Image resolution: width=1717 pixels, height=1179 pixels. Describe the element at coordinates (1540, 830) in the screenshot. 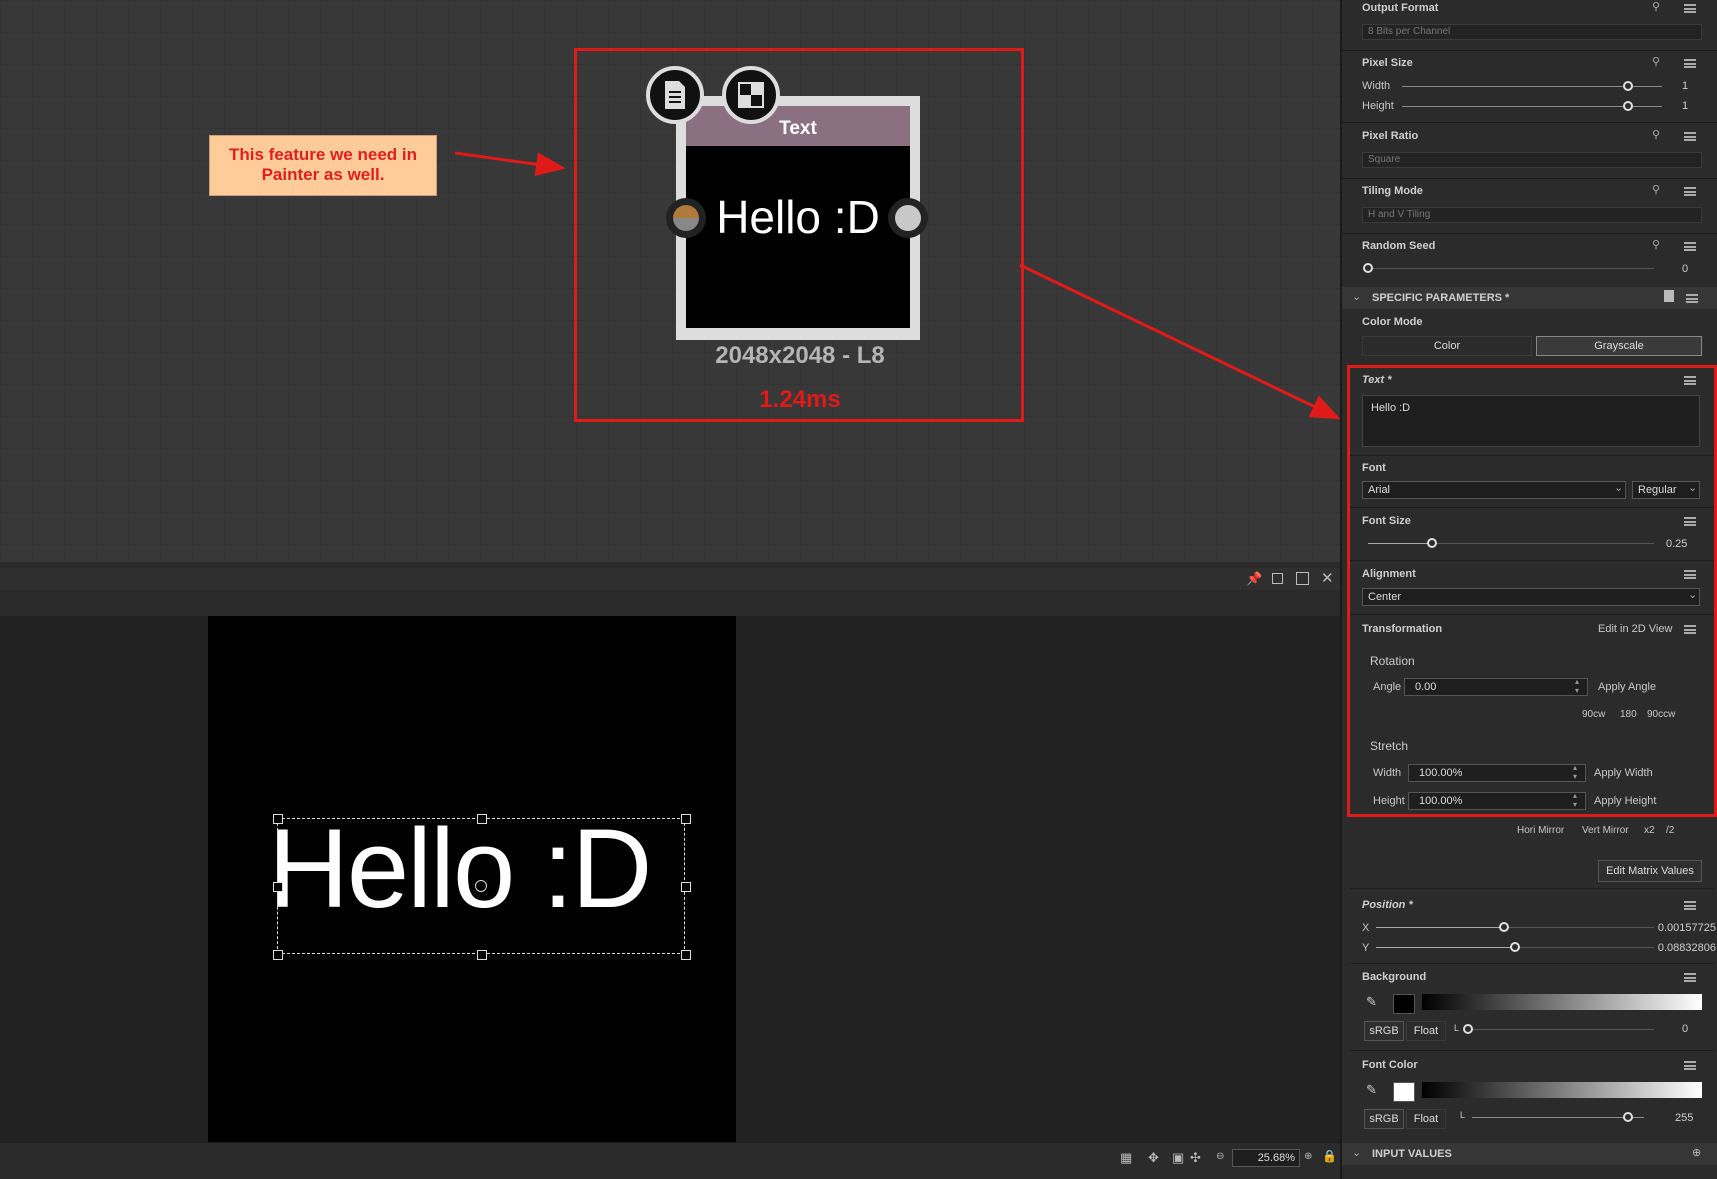

I see `hori-mirror-button: Hori Mirror` at that location.